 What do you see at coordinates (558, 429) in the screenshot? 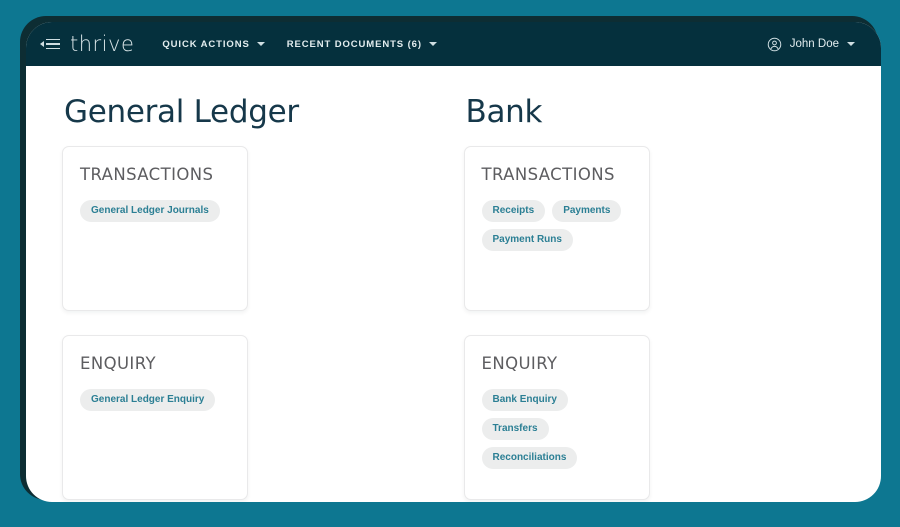
I see `card-links: Bank Enquiry Transfers Reconciliations` at bounding box center [558, 429].